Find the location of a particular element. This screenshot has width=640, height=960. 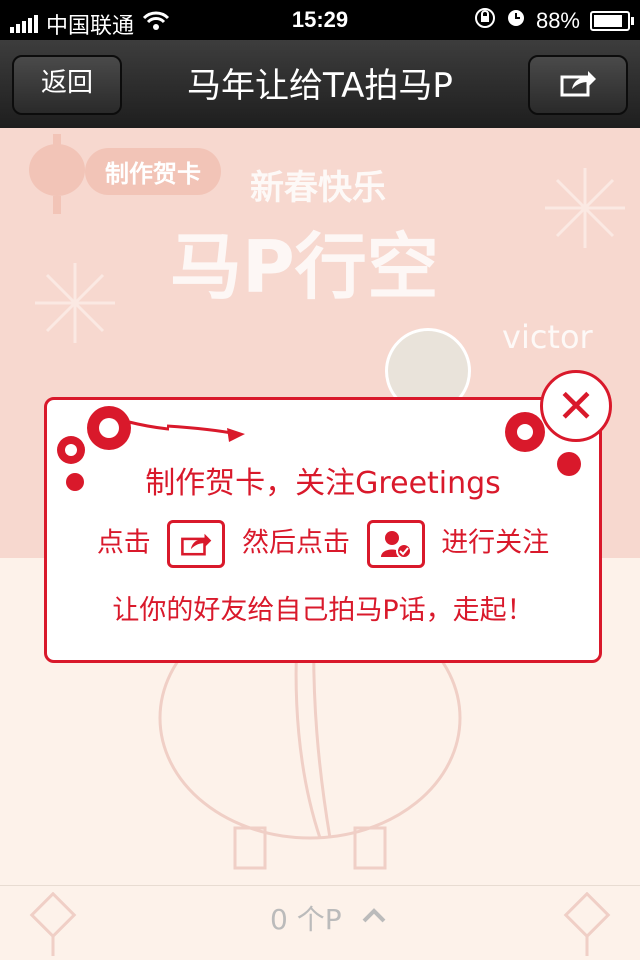

lantern-icon is located at coordinates (57, 174).